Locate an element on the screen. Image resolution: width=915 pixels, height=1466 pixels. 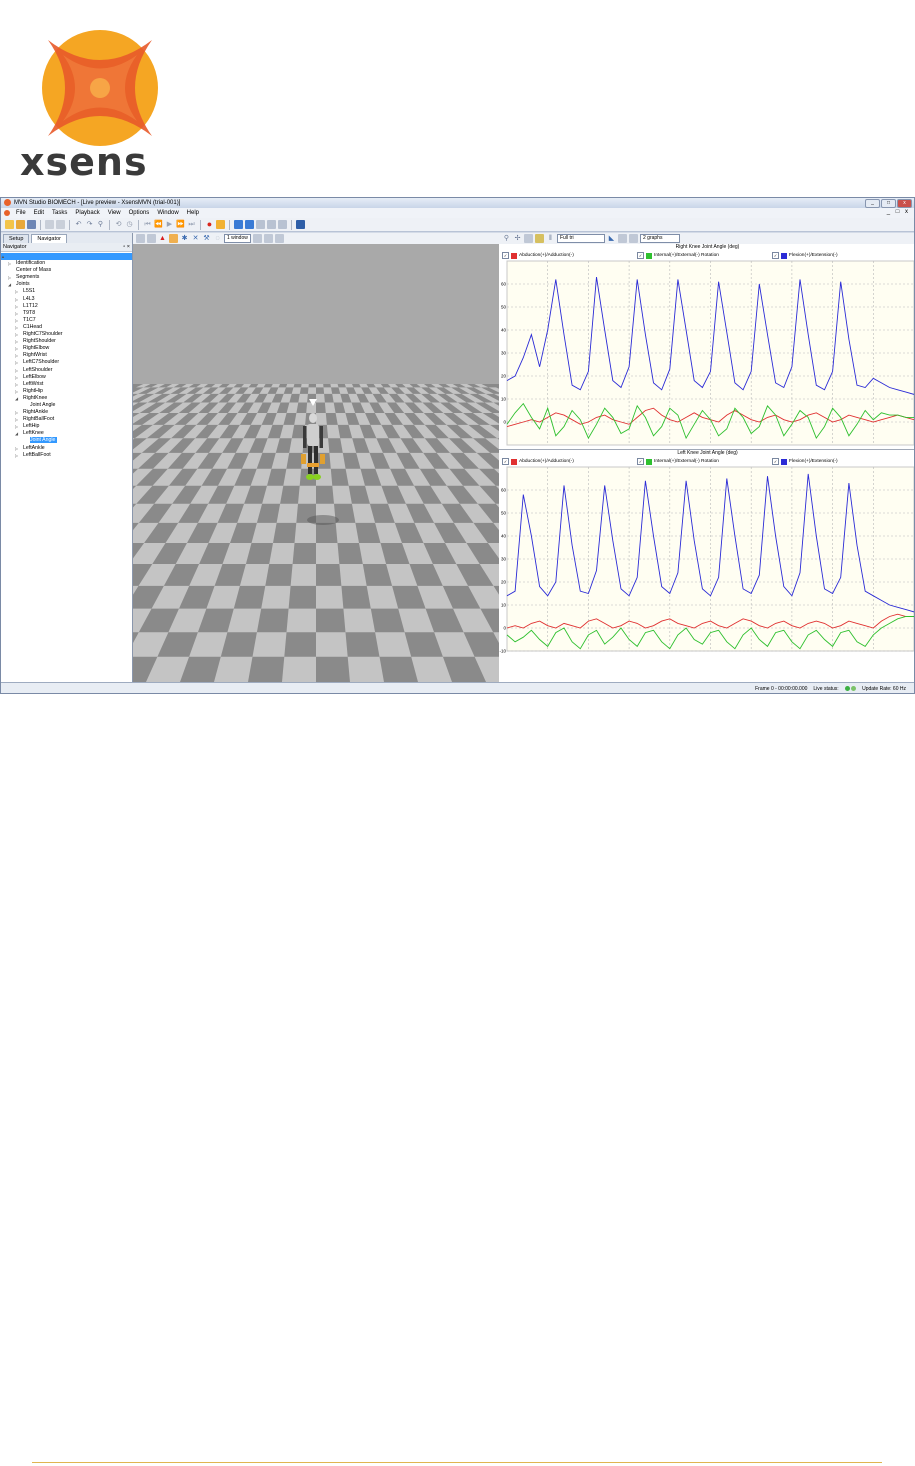
tree-item: ▷ RightShoulder is located at coordinates (66, 341).